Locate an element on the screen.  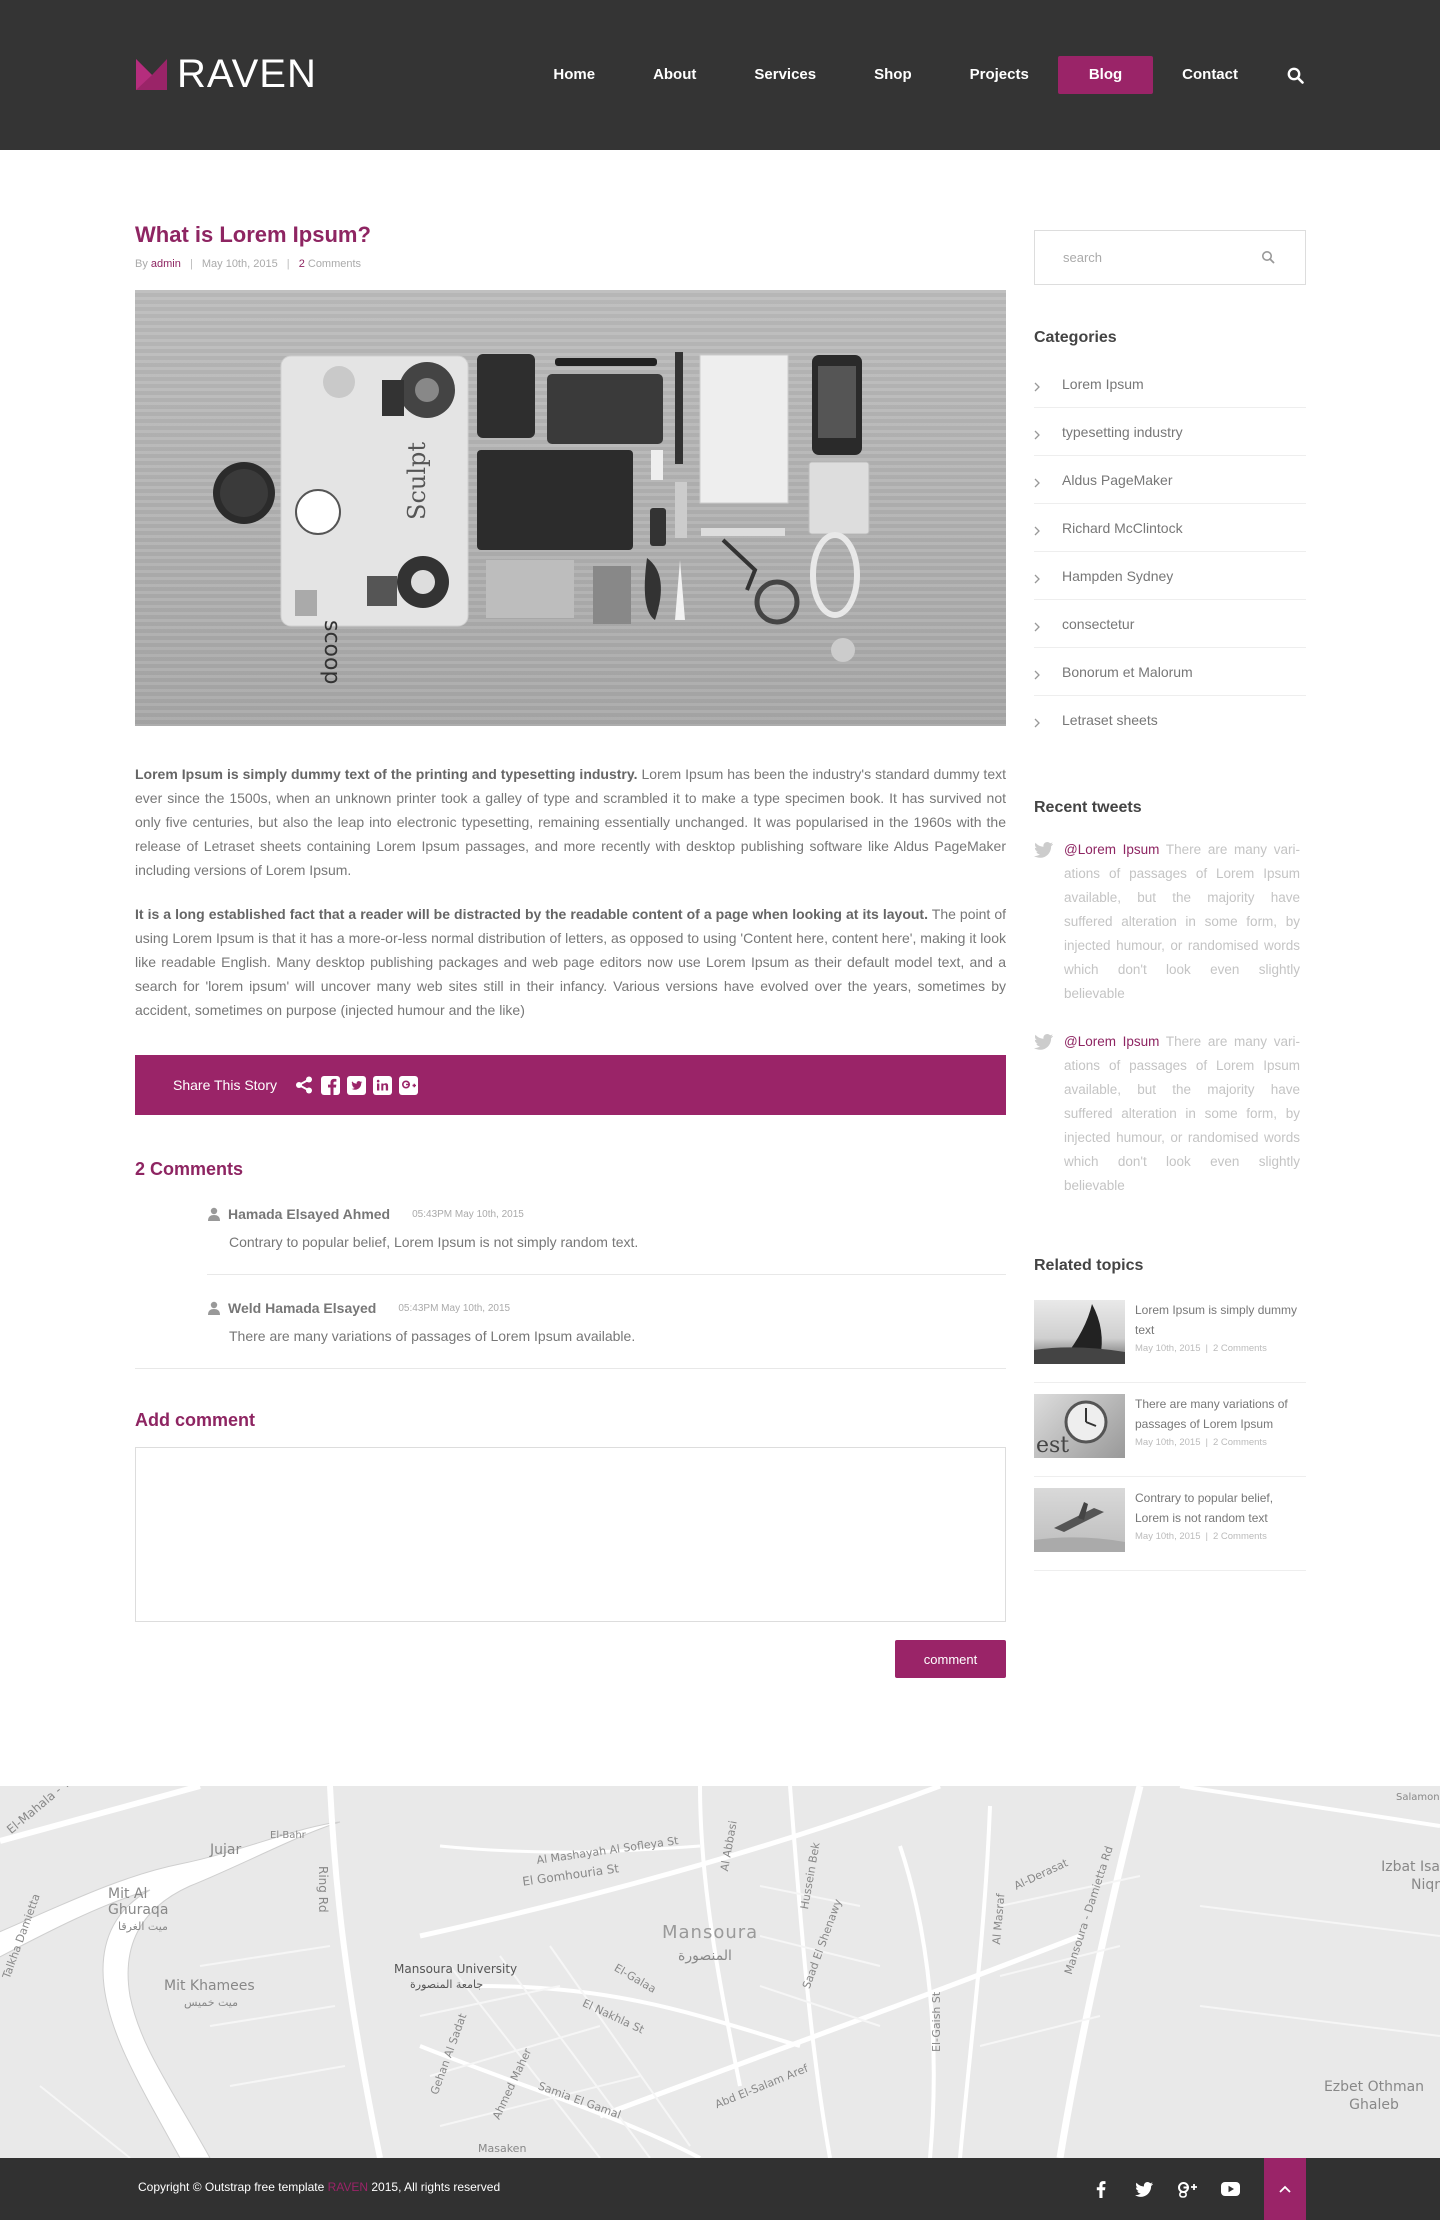
search-input is located at coordinates (1135, 257).